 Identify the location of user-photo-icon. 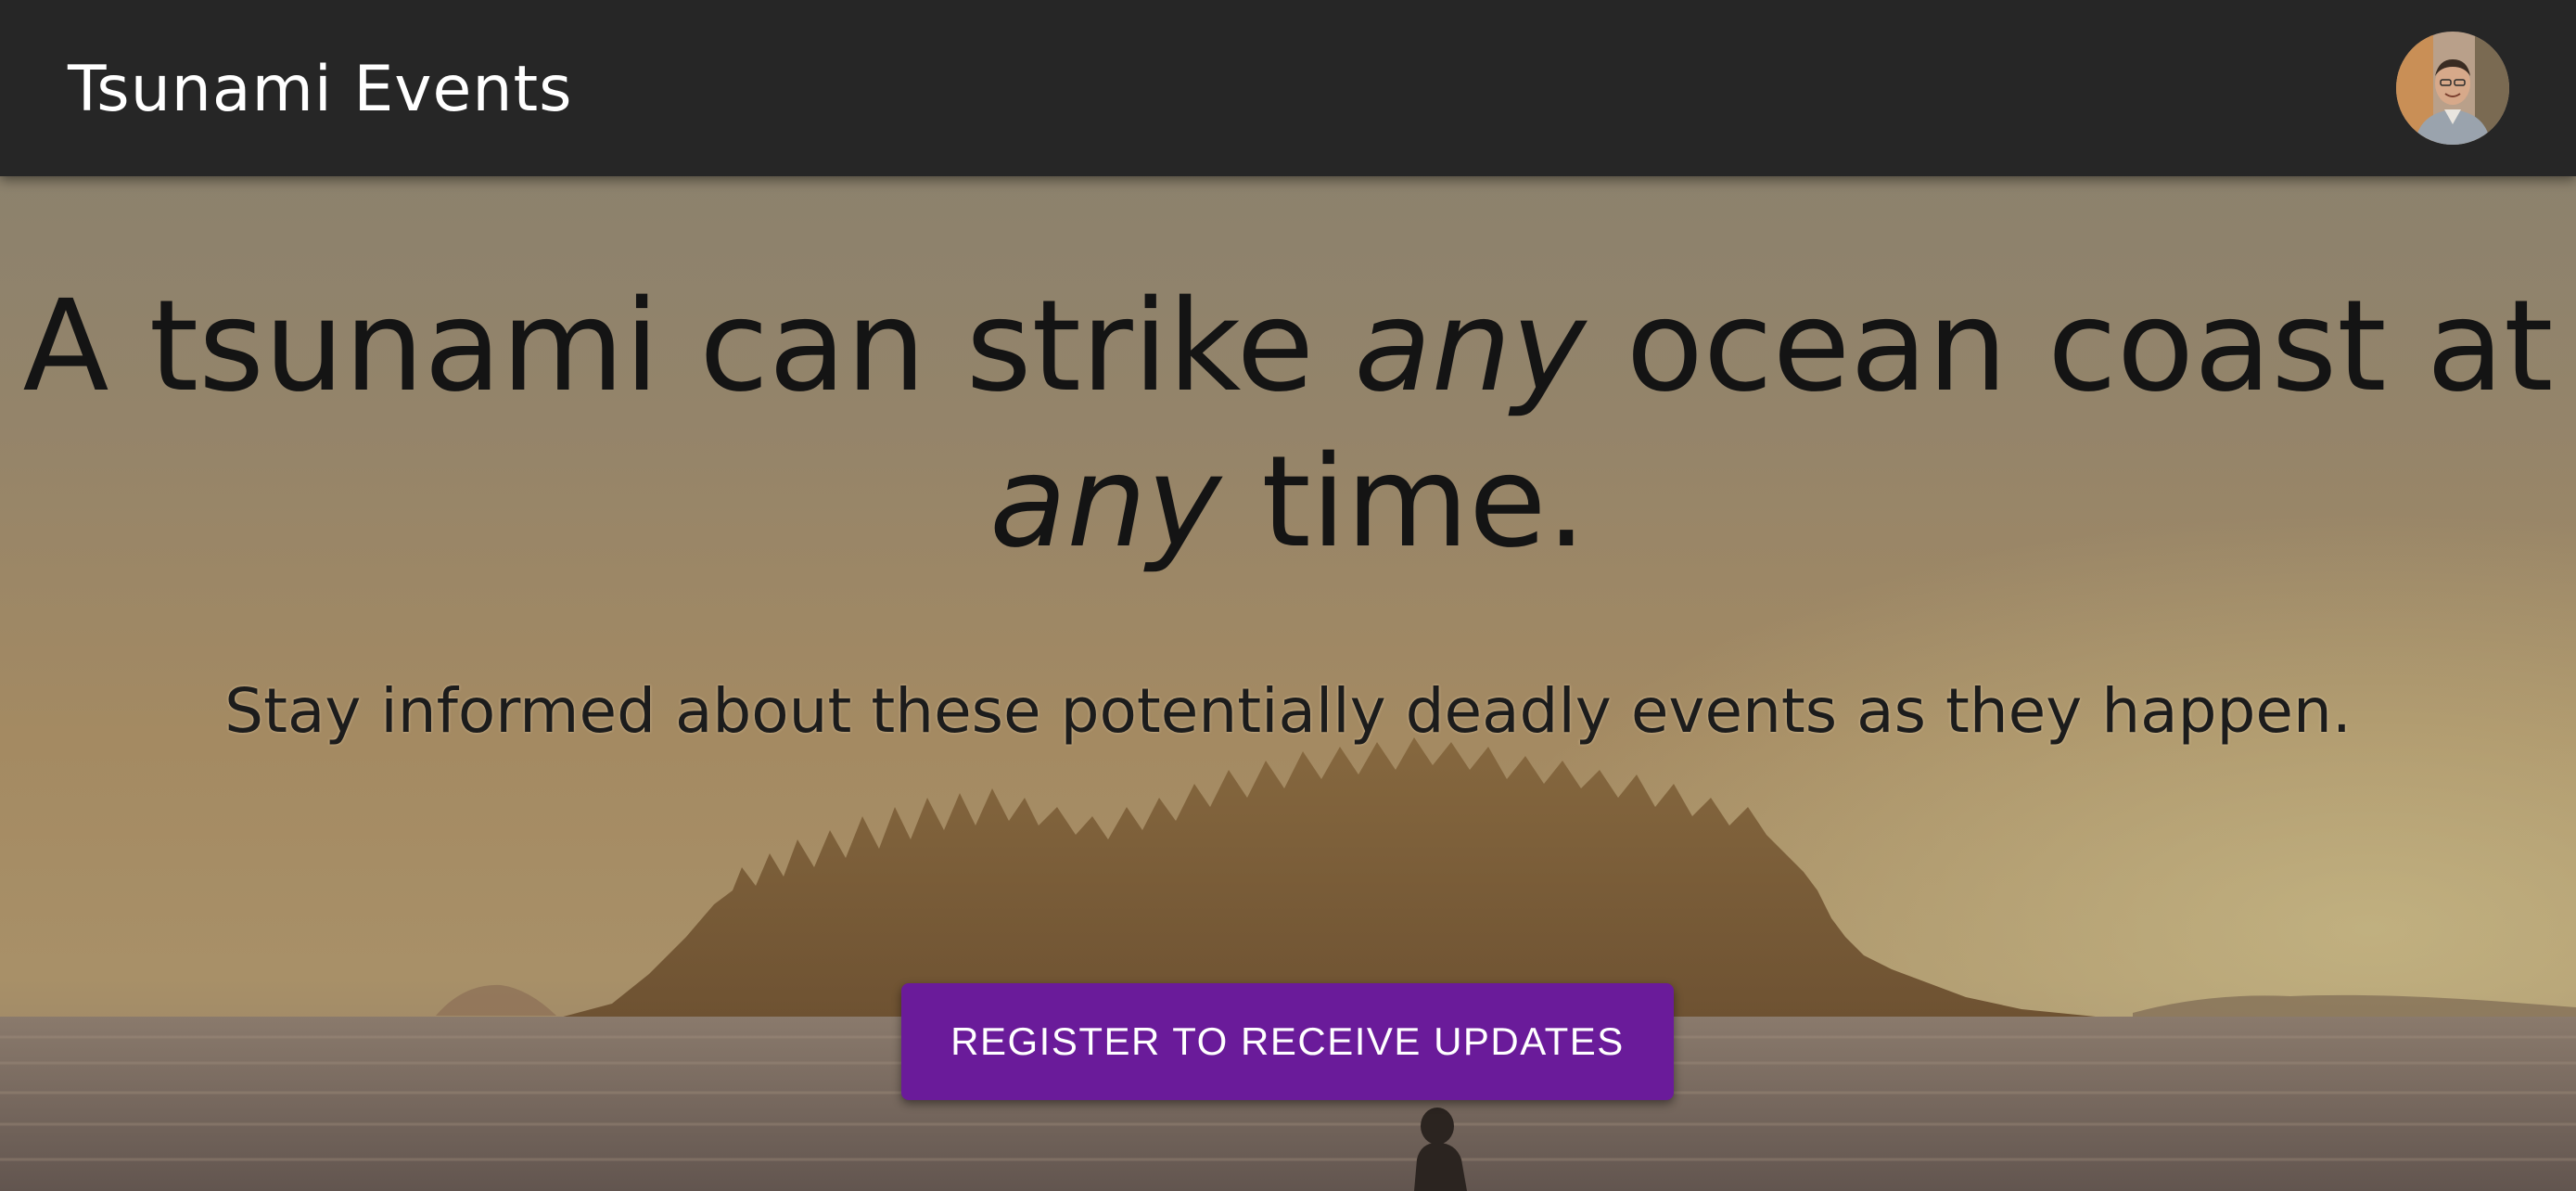
(2452, 88).